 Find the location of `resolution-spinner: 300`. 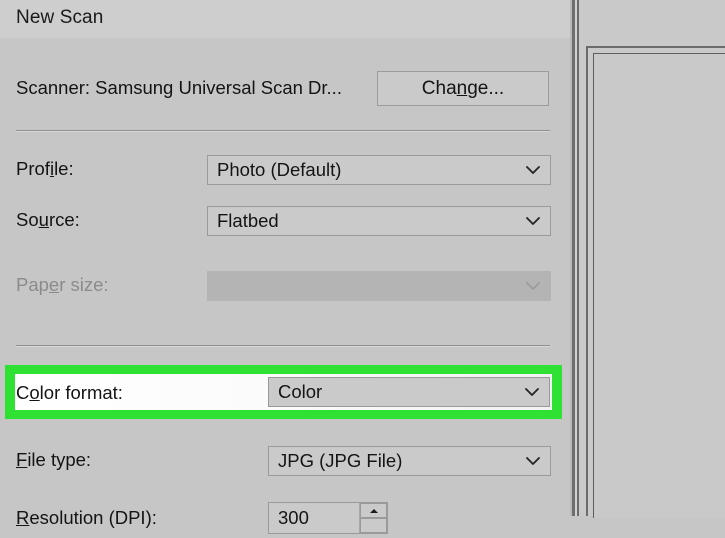

resolution-spinner: 300 is located at coordinates (328, 518).